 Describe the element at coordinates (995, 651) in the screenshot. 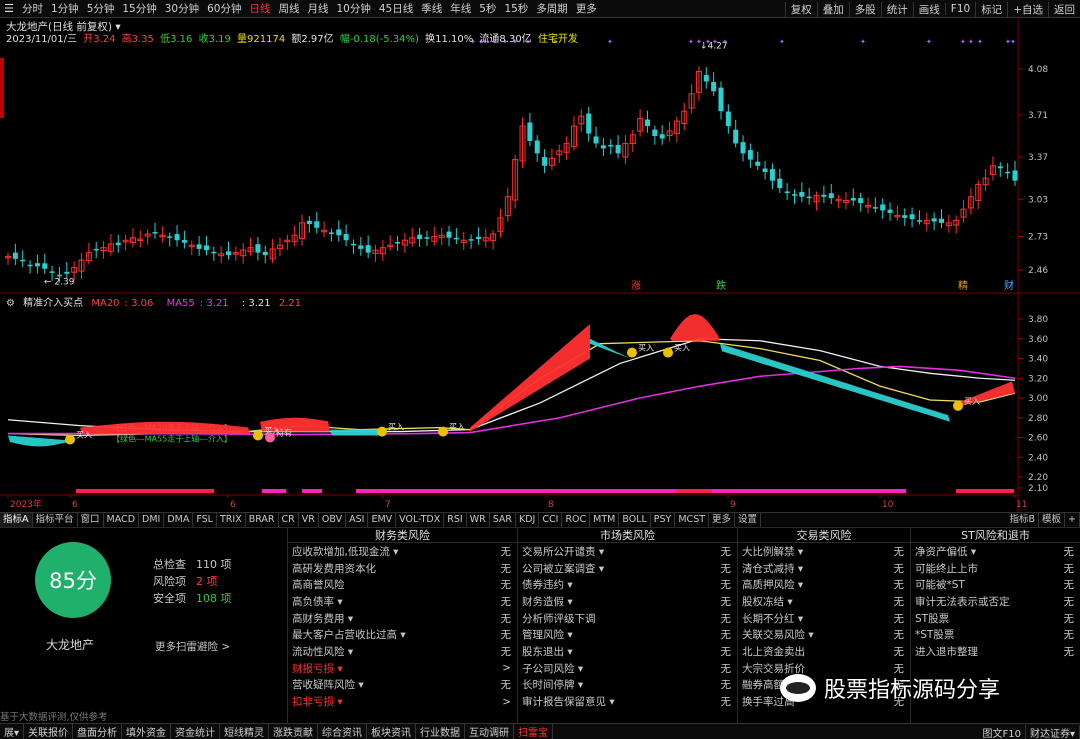

I see `risk-row: 进入退市整理 无` at that location.